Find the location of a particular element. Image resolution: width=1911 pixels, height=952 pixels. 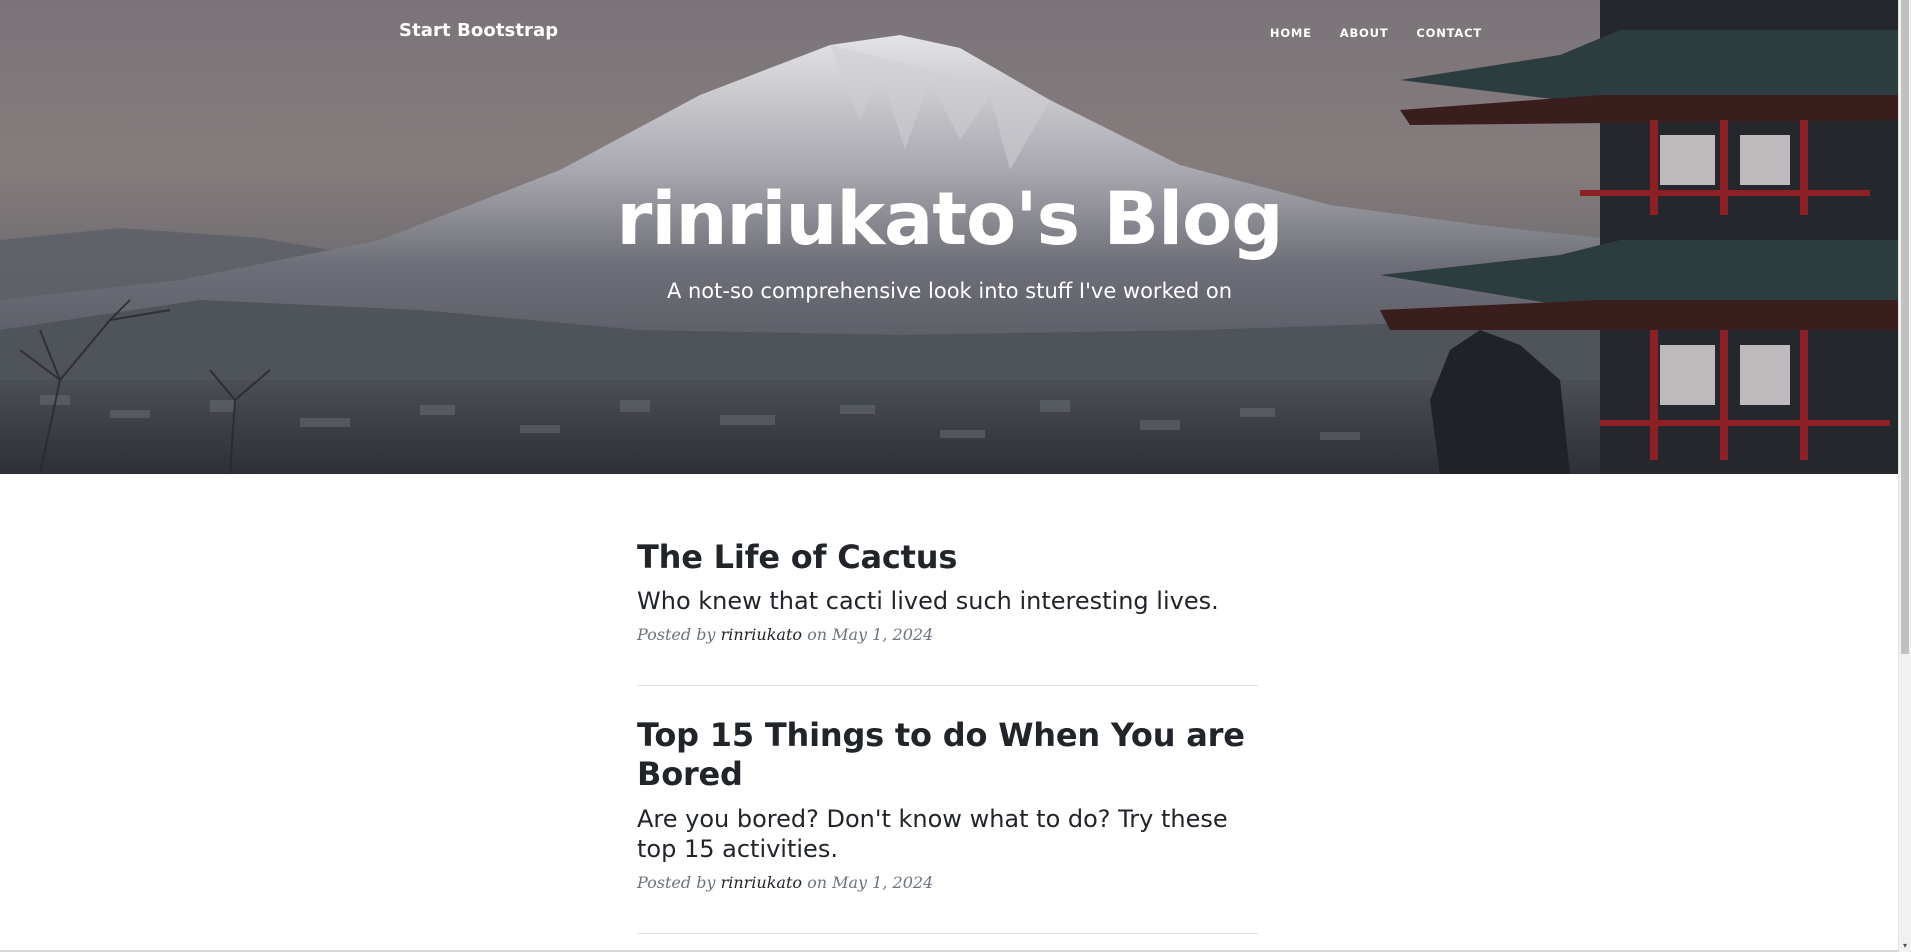

post-title: Top 15 Things to do When You are Bored is located at coordinates (947, 755).